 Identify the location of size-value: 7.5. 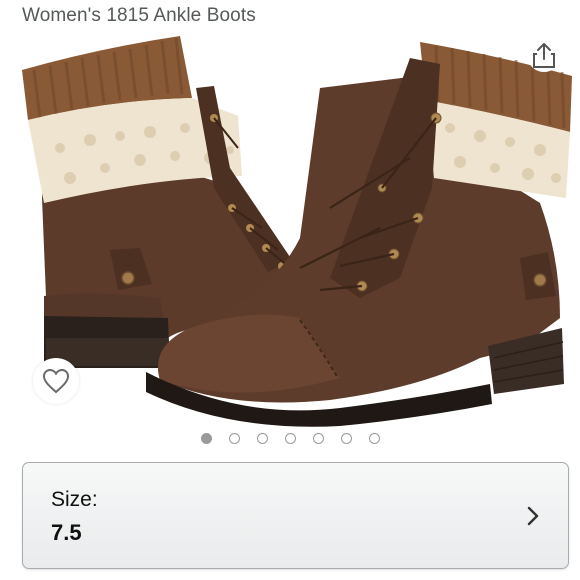
(66, 532).